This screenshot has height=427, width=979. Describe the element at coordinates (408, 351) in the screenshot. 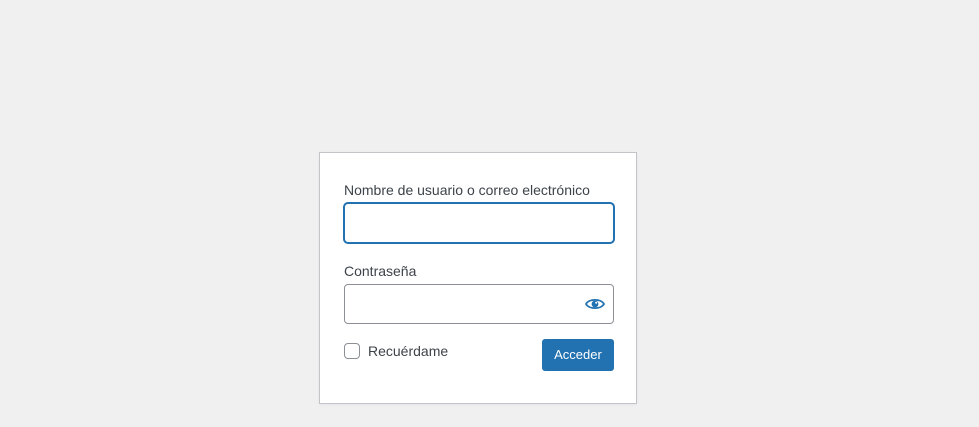

I see `remember-me-label: Recuérdame` at that location.